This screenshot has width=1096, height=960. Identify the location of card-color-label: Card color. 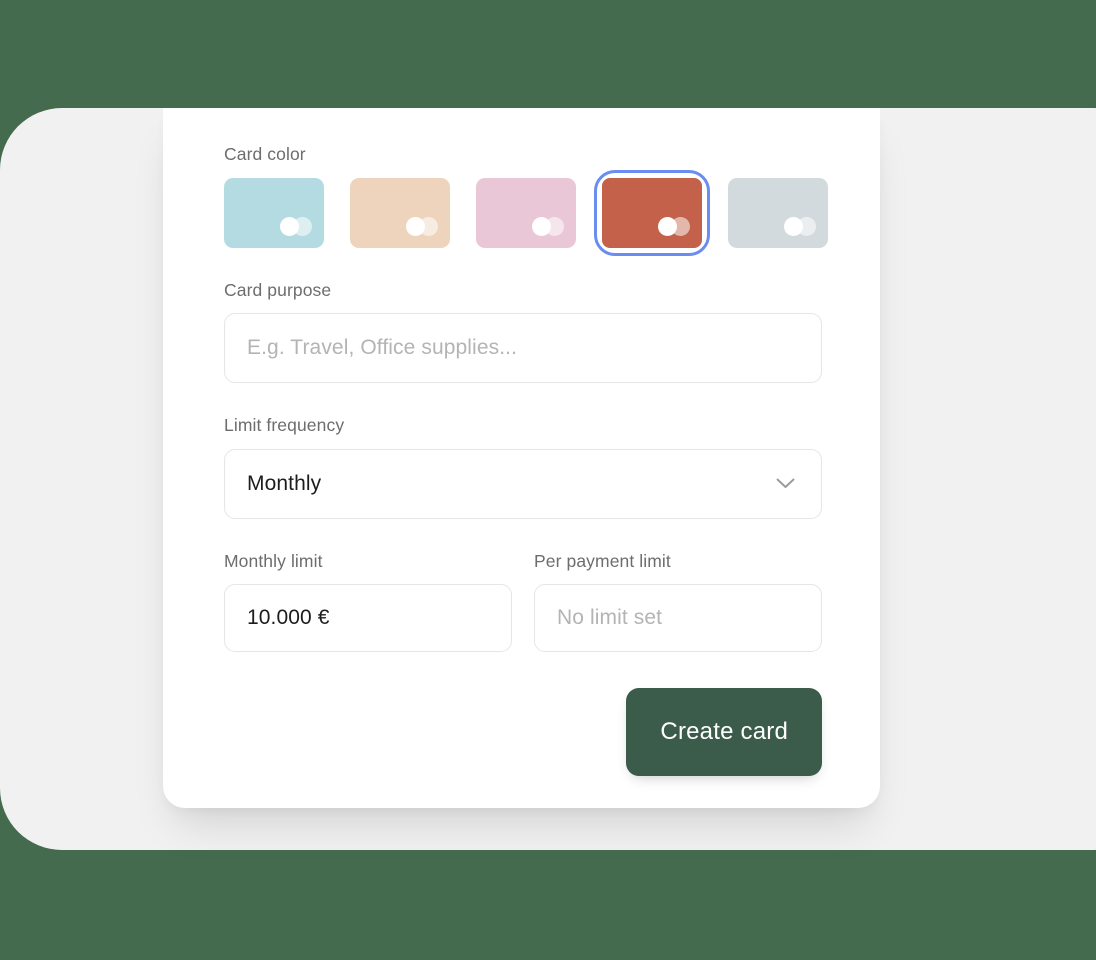
(265, 154).